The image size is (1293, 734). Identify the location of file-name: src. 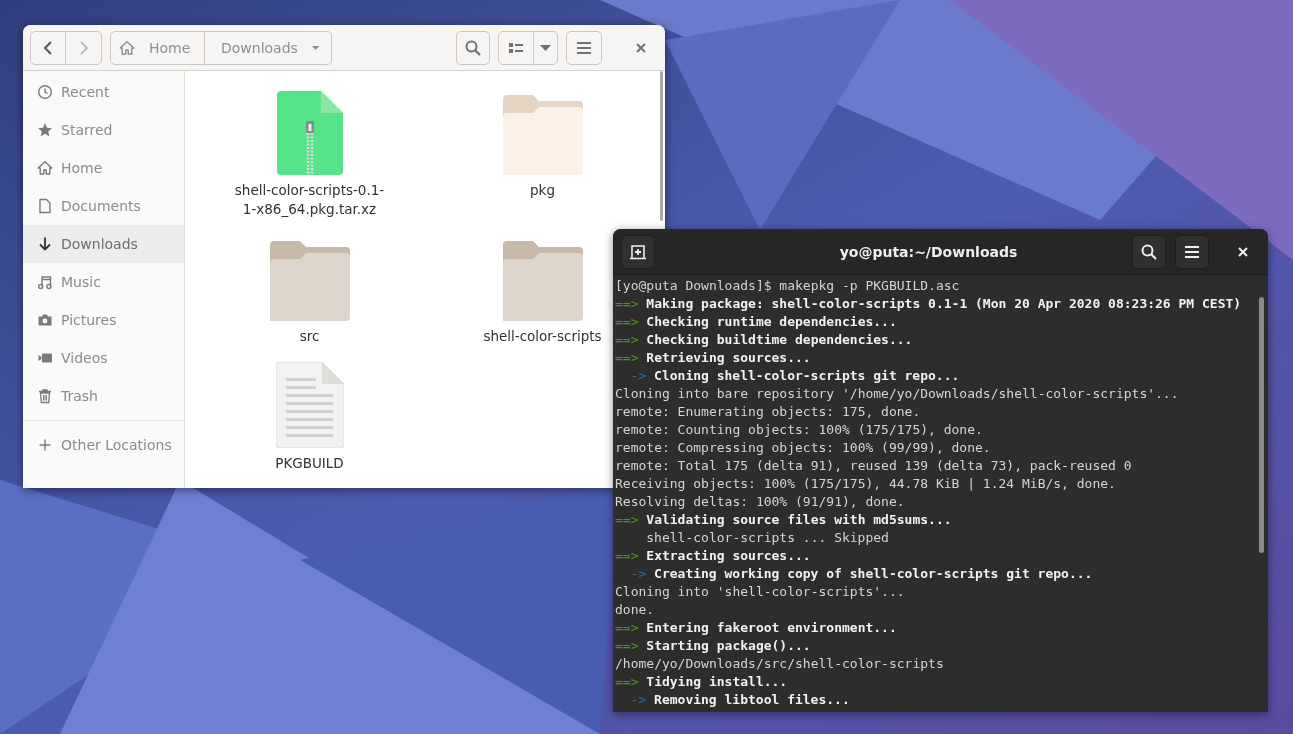
(309, 336).